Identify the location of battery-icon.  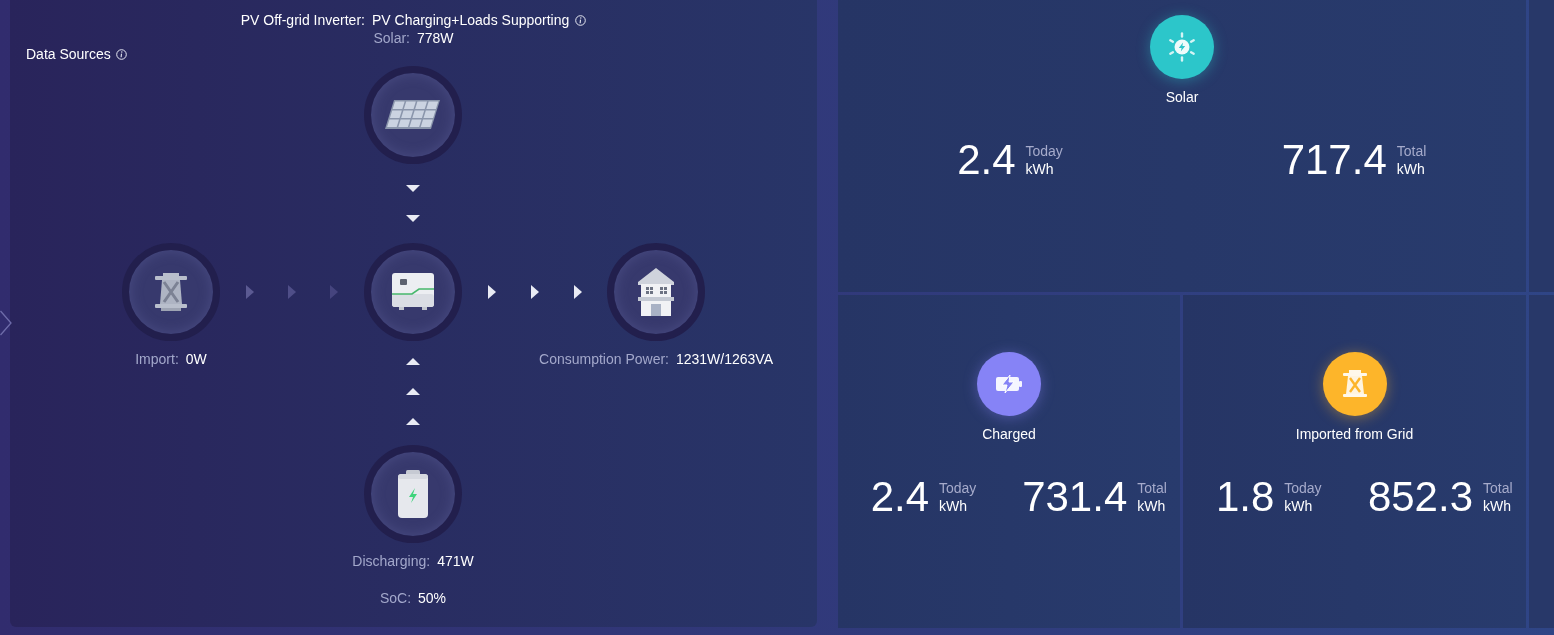
(413, 494).